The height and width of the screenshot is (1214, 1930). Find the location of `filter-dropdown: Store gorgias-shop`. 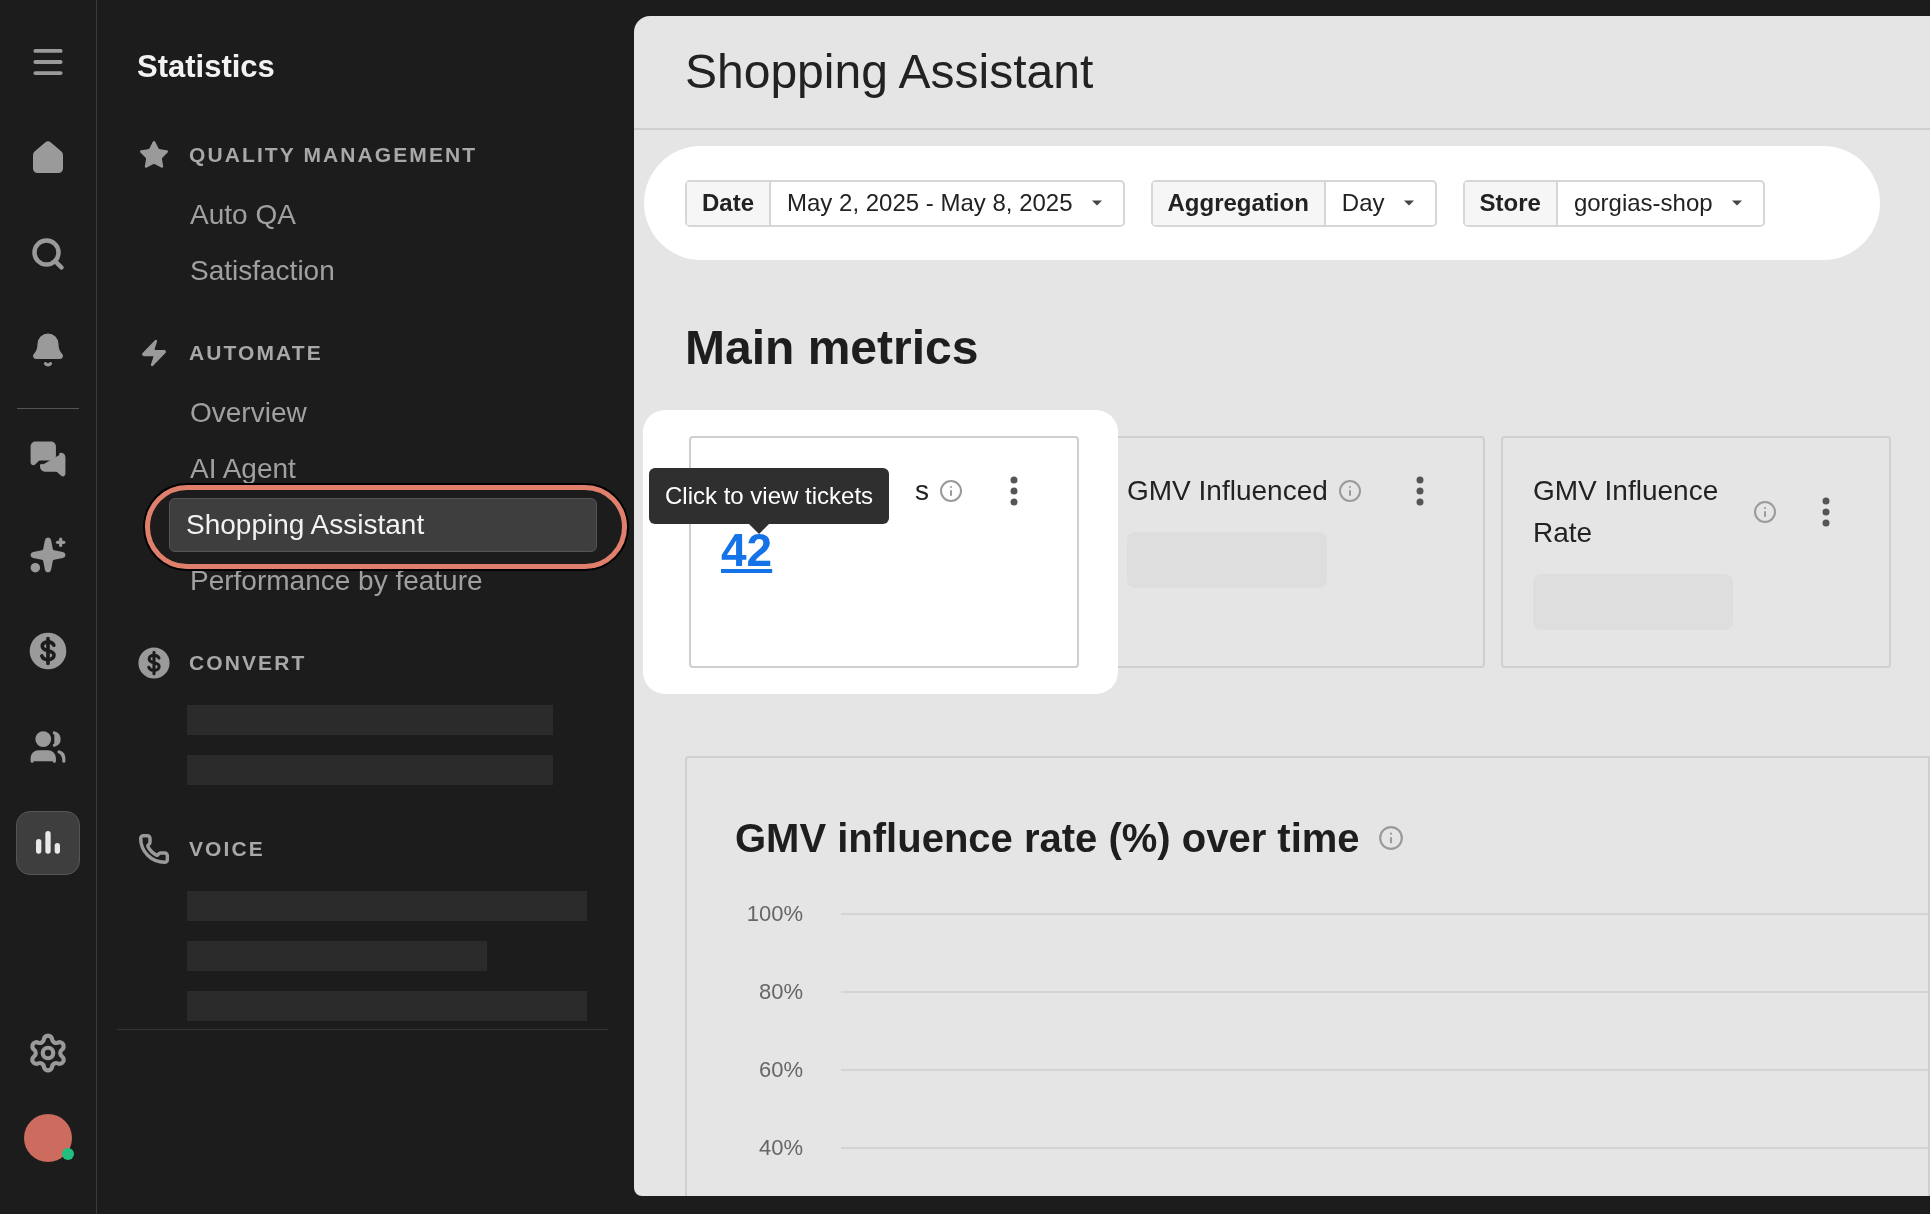

filter-dropdown: Store gorgias-shop is located at coordinates (1613, 203).